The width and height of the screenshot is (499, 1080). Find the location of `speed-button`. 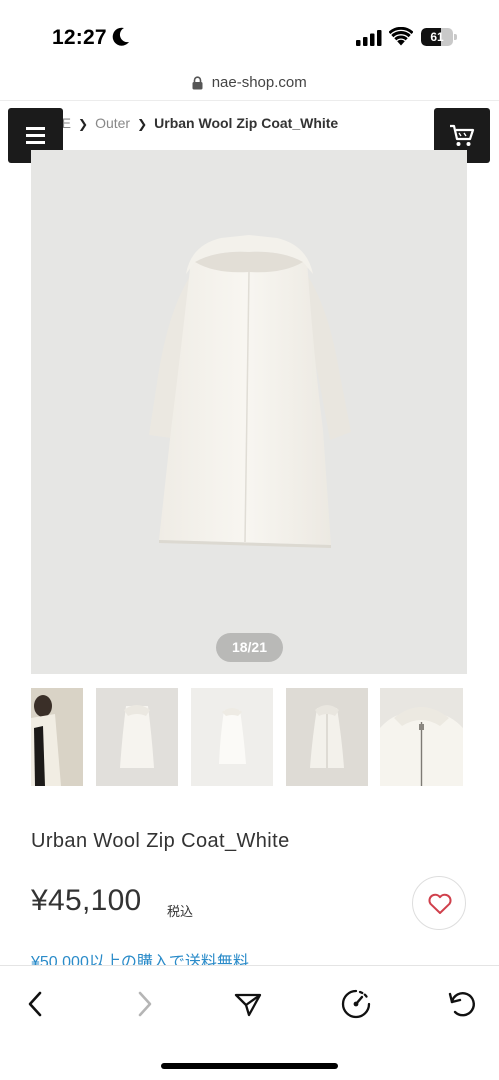

speed-button is located at coordinates (356, 1004).